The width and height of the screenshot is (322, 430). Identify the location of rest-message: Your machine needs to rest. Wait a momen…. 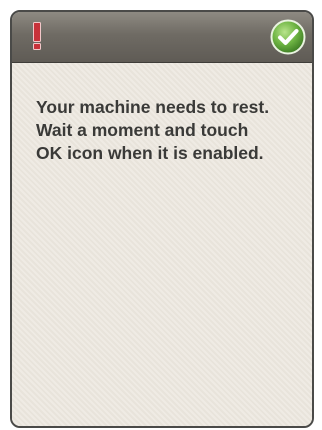
(153, 130).